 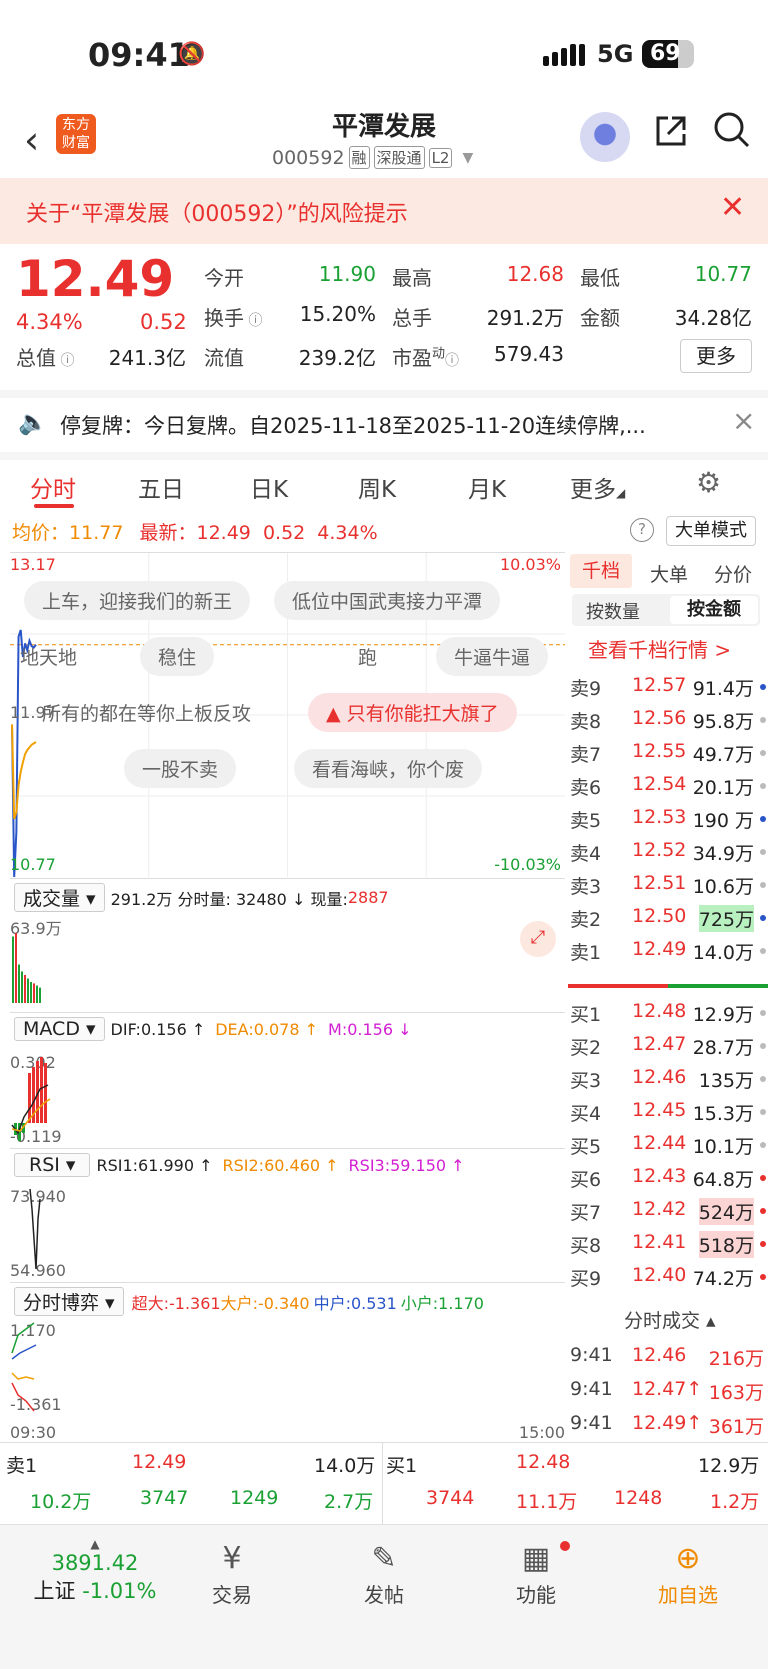 What do you see at coordinates (359, 157) in the screenshot?
I see `tag-margin: 融` at bounding box center [359, 157].